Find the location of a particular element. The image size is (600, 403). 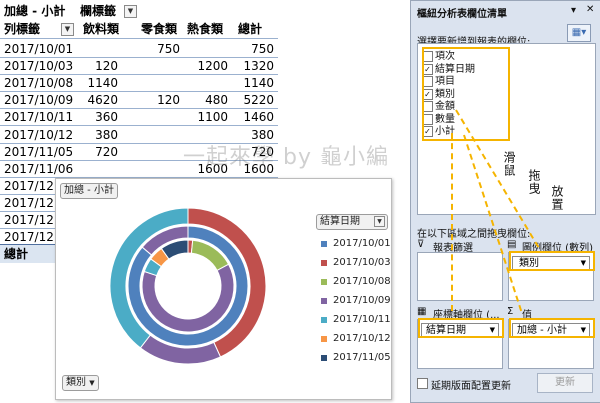

table-cell: 1200 is located at coordinates (212, 66).